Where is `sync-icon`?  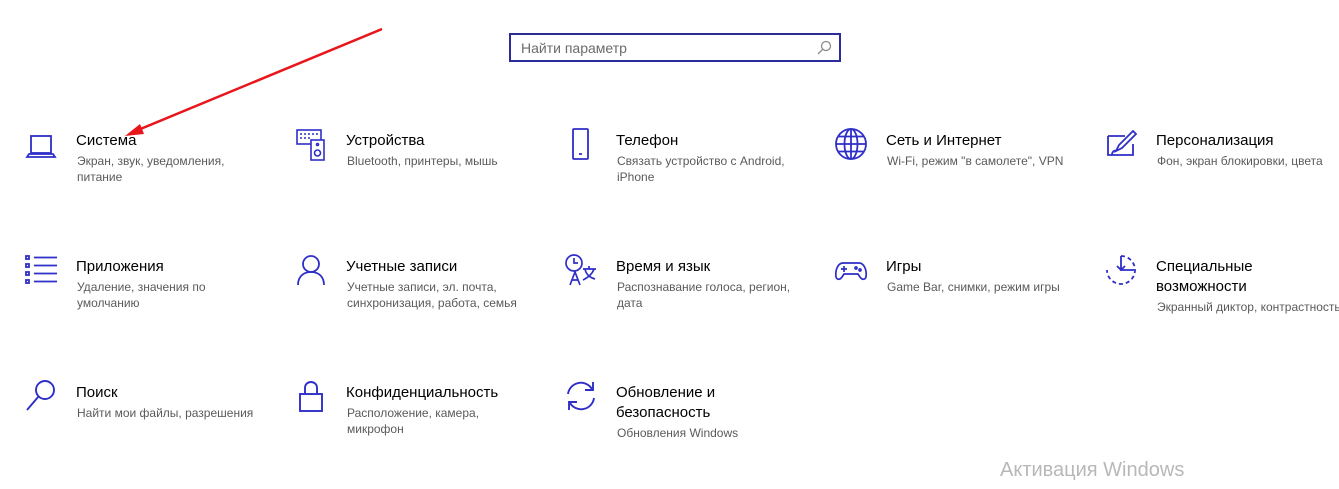 sync-icon is located at coordinates (581, 396).